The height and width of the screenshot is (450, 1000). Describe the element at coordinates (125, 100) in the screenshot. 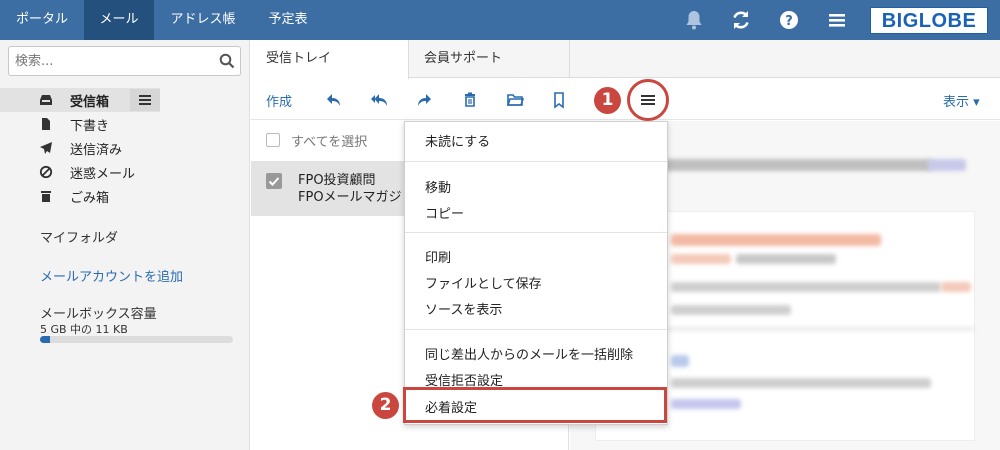

I see `folder-inbox: 受信箱` at that location.